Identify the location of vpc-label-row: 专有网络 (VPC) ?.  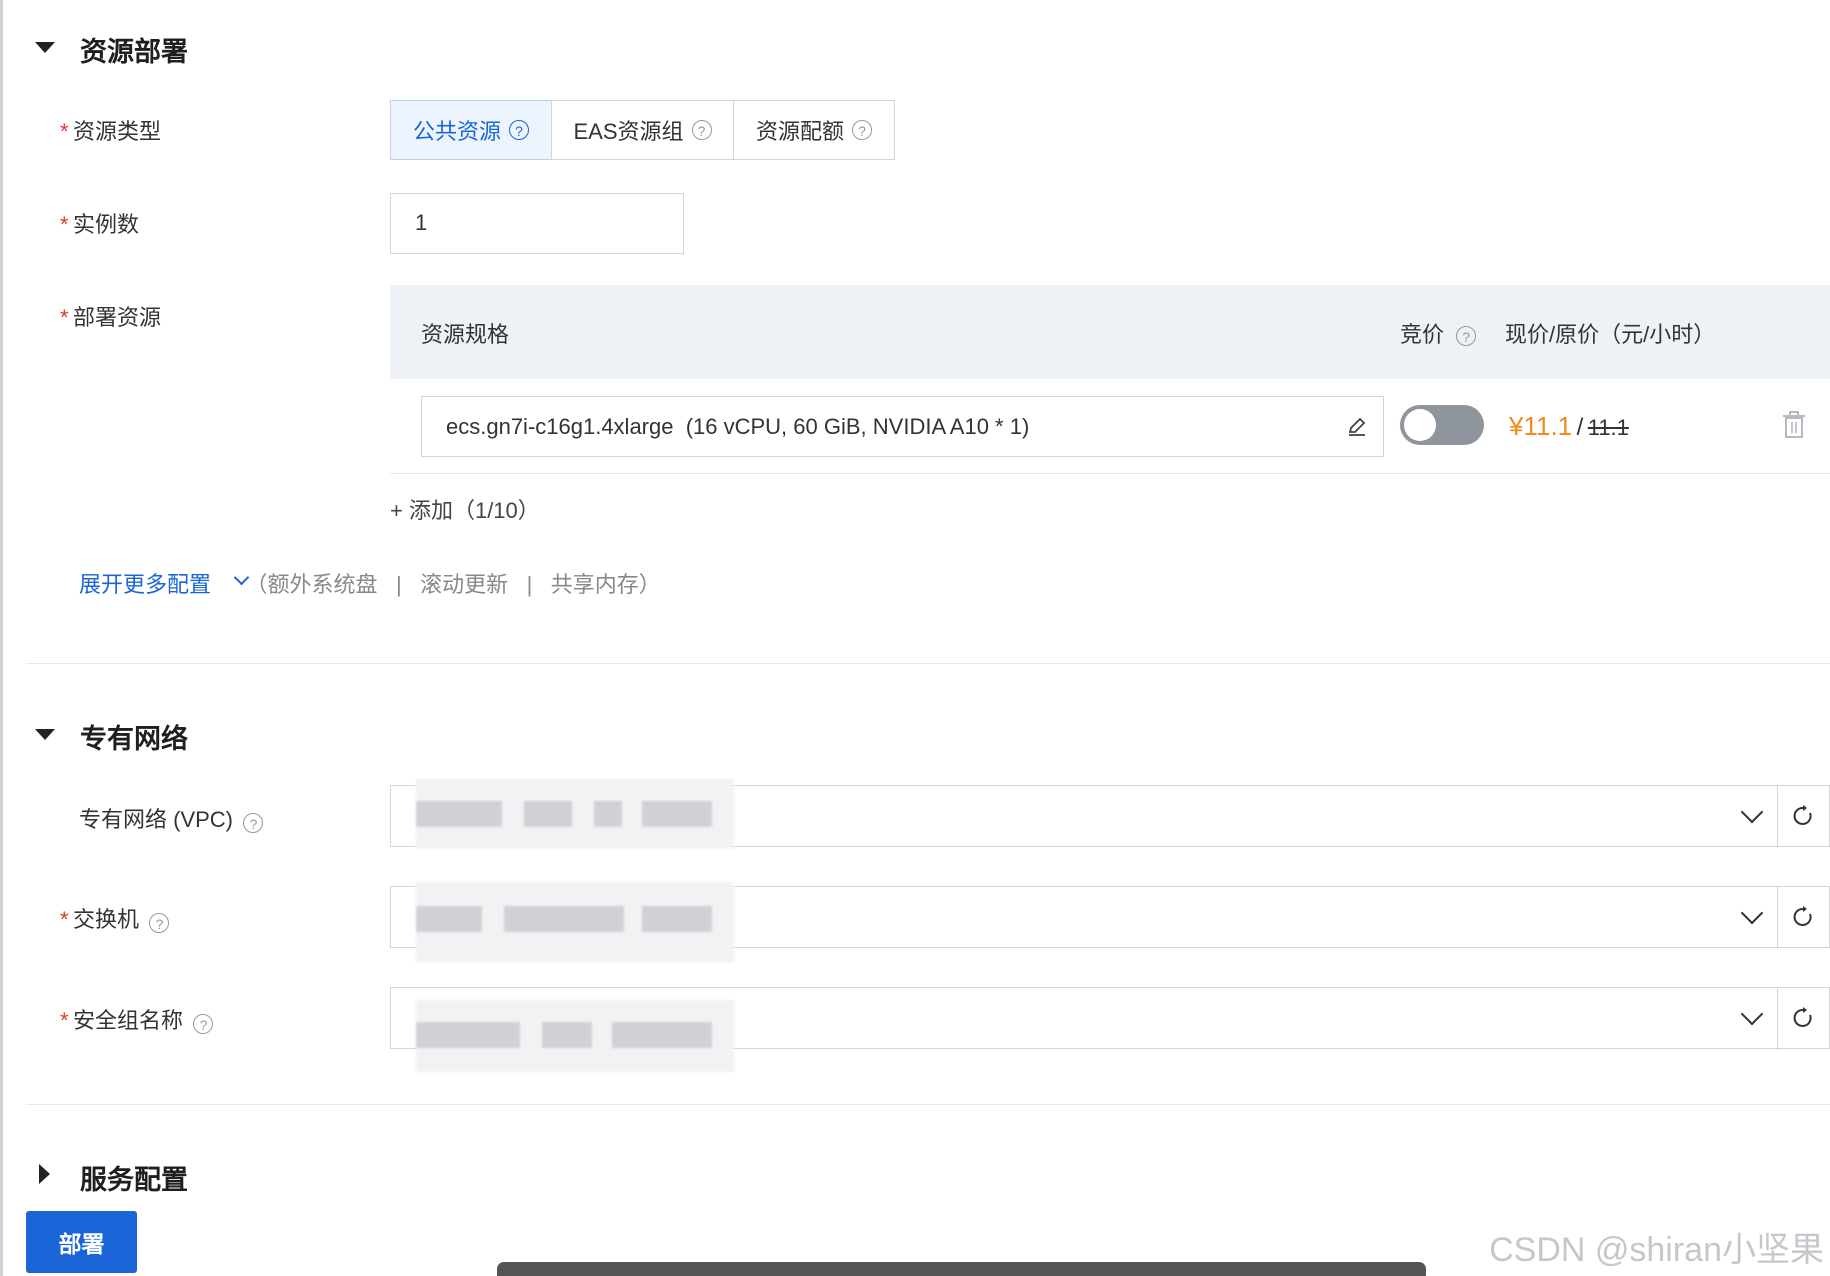
(171, 818).